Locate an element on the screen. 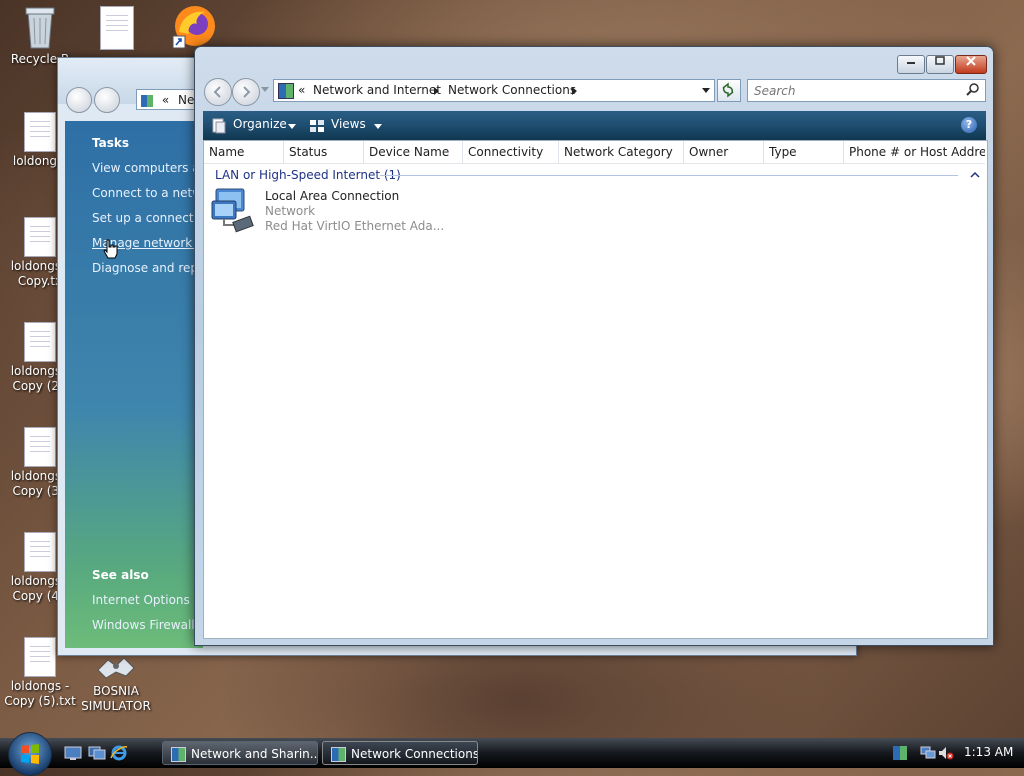 The image size is (1024, 776). minimize-button is located at coordinates (911, 64).